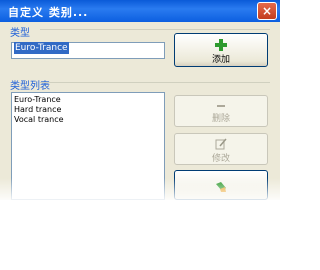  I want to click on list-item: Hard trance, so click(88, 110).